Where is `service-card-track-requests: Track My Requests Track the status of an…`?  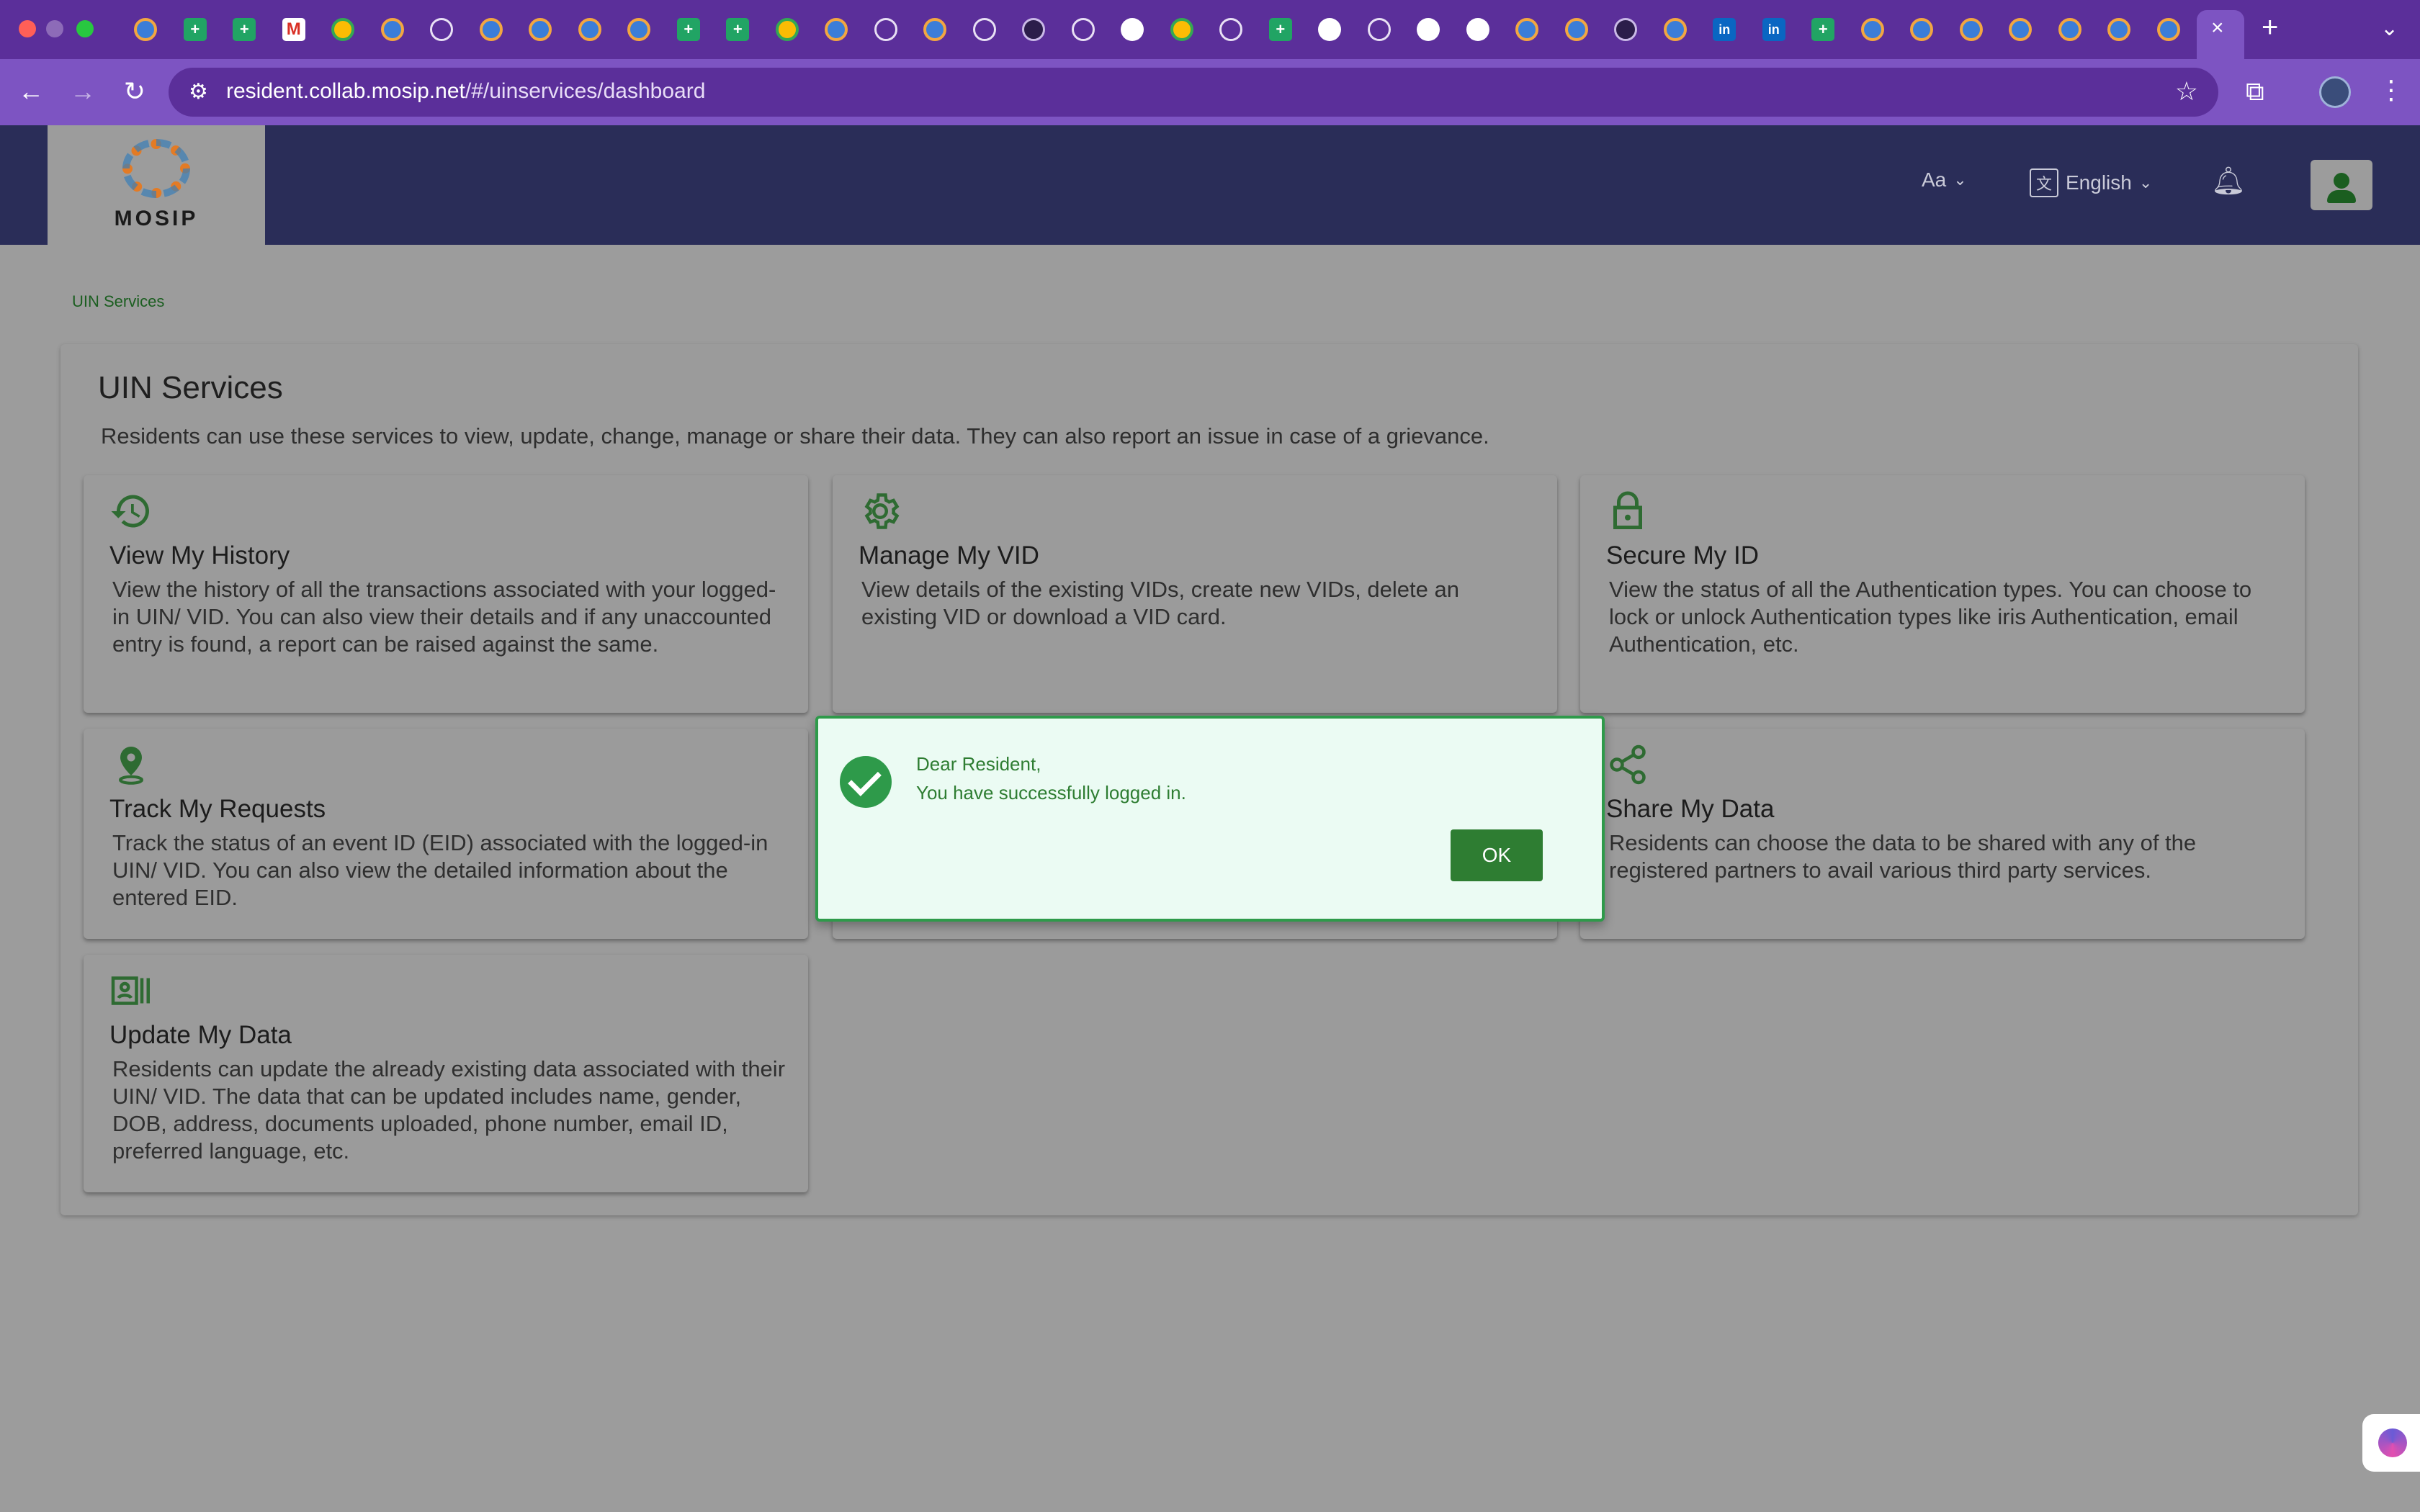 service-card-track-requests: Track My Requests Track the status of an… is located at coordinates (446, 834).